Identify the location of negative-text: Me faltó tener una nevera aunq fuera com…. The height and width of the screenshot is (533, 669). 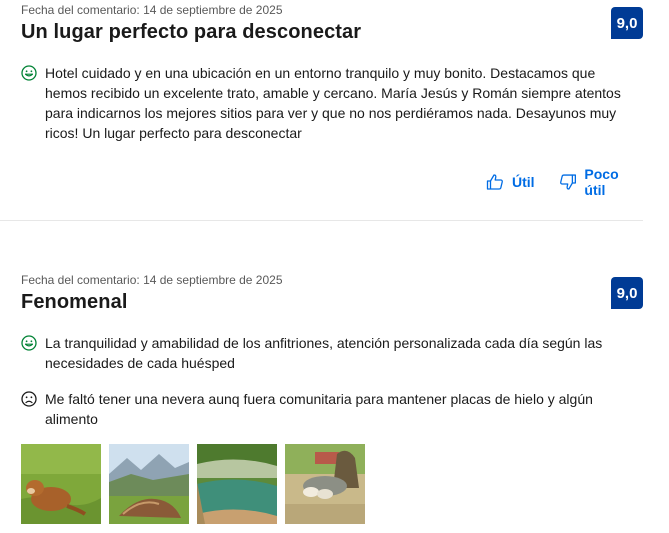
(319, 409).